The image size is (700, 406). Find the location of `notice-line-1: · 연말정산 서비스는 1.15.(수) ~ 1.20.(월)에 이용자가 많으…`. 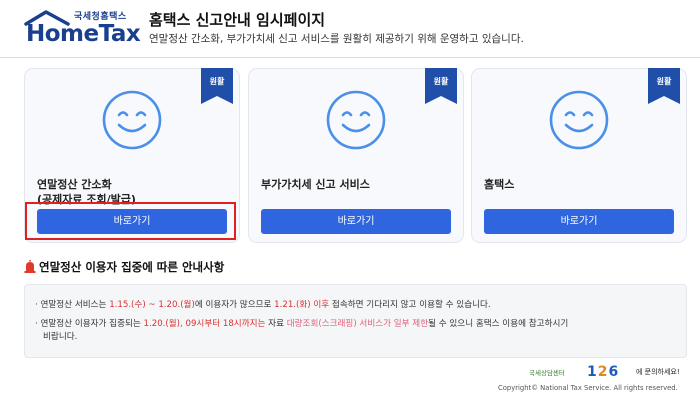

notice-line-1: · 연말정산 서비스는 1.15.(수) ~ 1.20.(월)에 이용자가 많으… is located at coordinates (263, 305).